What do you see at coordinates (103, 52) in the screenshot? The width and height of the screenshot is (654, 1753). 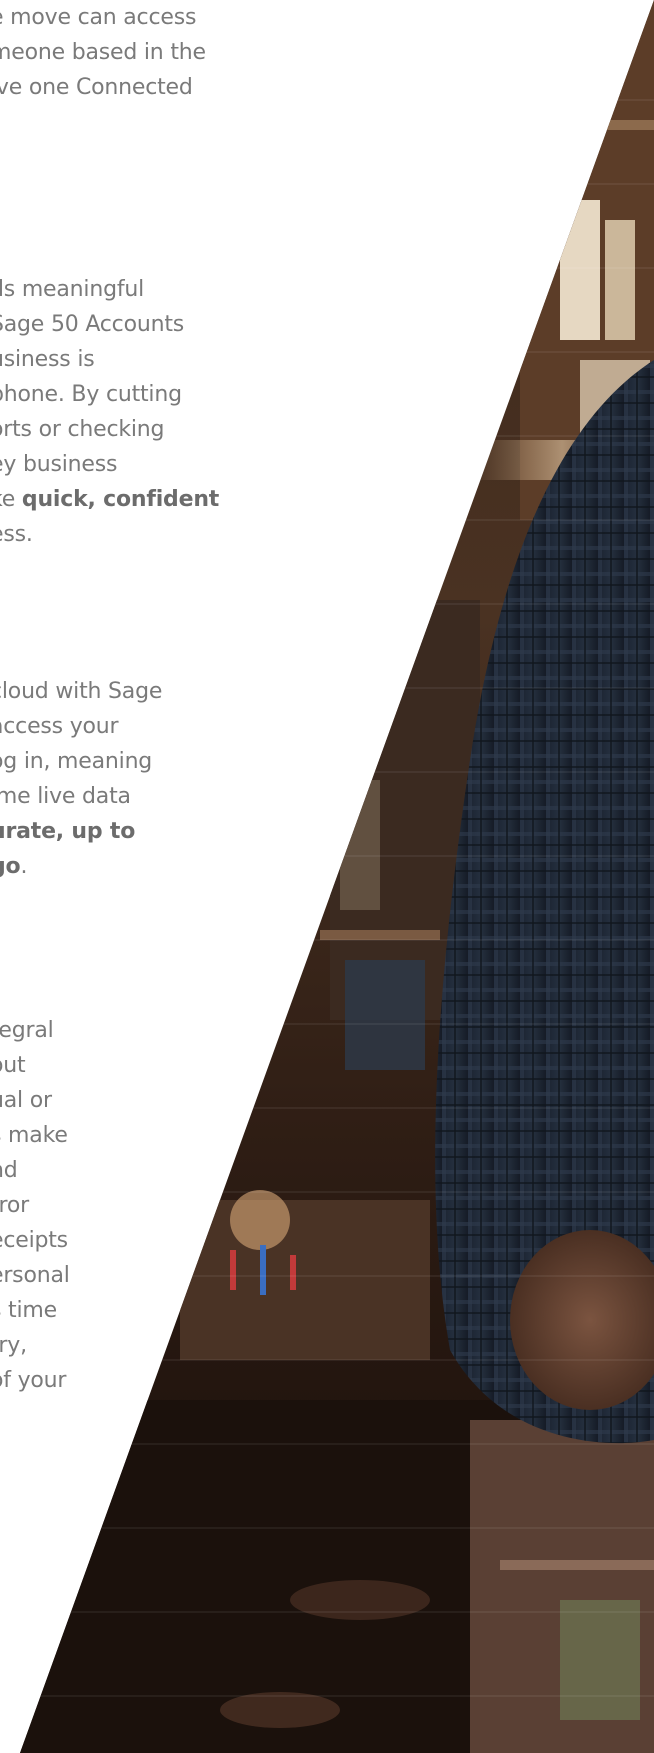 I see `paragraph-line: meone based in the` at bounding box center [103, 52].